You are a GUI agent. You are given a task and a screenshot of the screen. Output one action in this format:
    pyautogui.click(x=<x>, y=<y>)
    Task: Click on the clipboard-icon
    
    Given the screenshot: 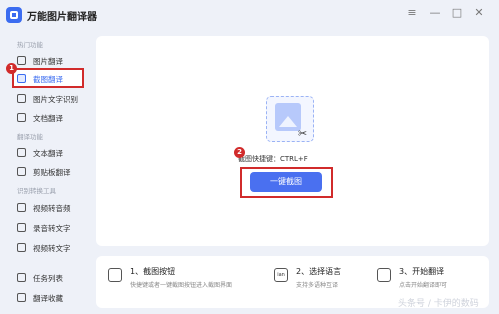 What is the action you would take?
    pyautogui.click(x=21, y=171)
    